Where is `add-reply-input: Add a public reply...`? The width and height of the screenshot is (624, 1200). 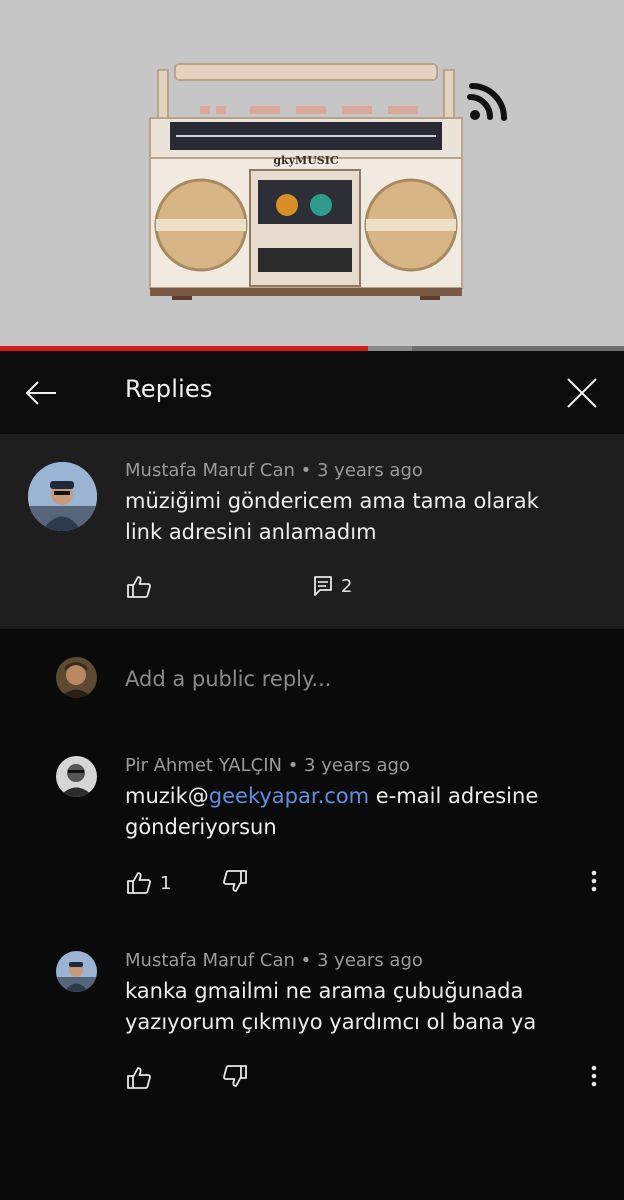 add-reply-input: Add a public reply... is located at coordinates (228, 679).